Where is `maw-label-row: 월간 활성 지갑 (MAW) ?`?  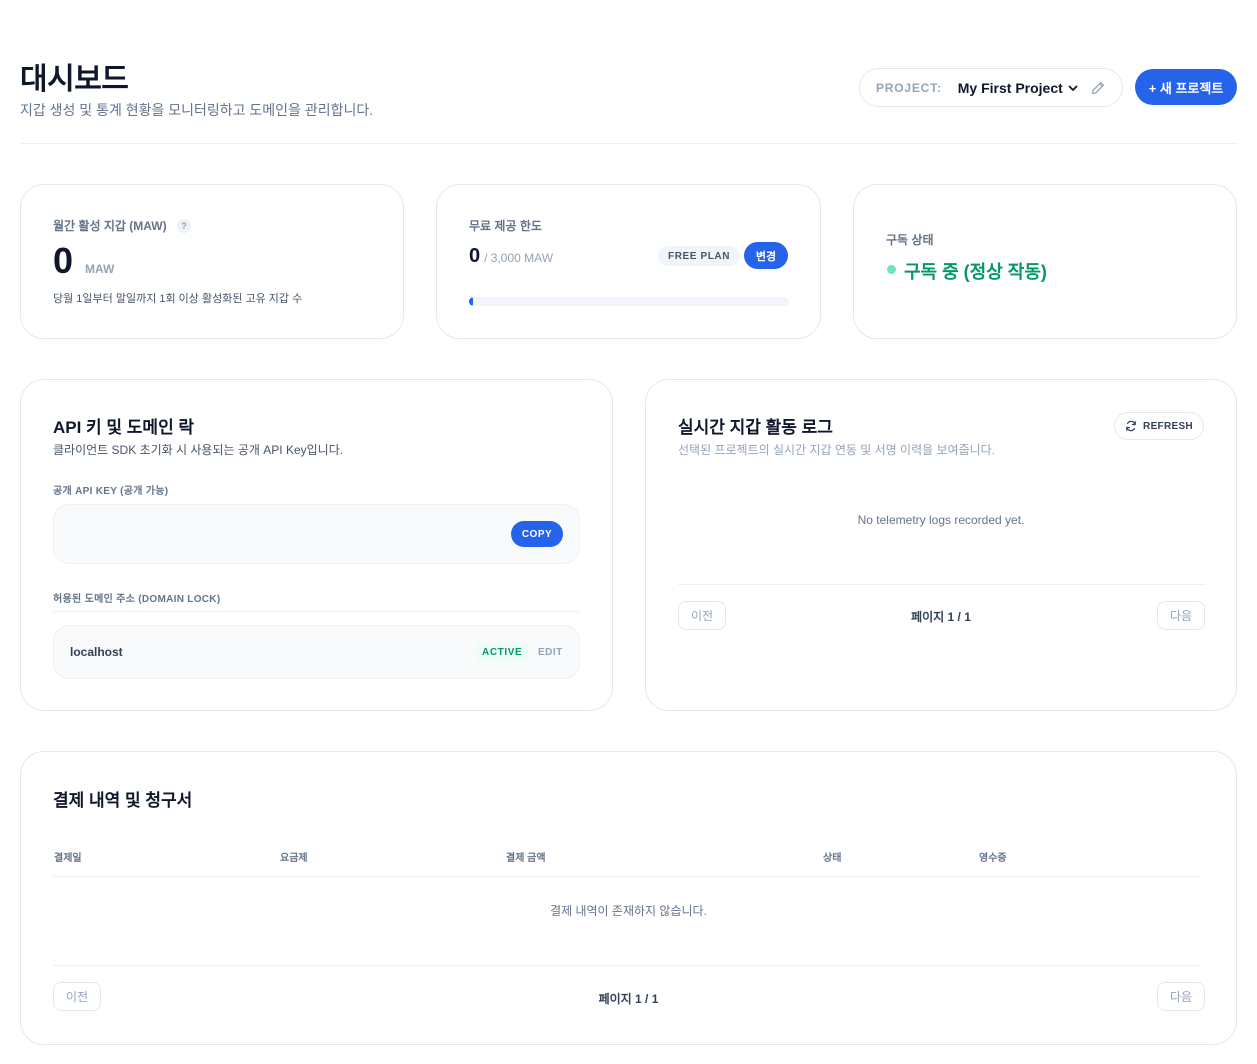
maw-label-row: 월간 활성 지갑 (MAW) ? is located at coordinates (122, 226).